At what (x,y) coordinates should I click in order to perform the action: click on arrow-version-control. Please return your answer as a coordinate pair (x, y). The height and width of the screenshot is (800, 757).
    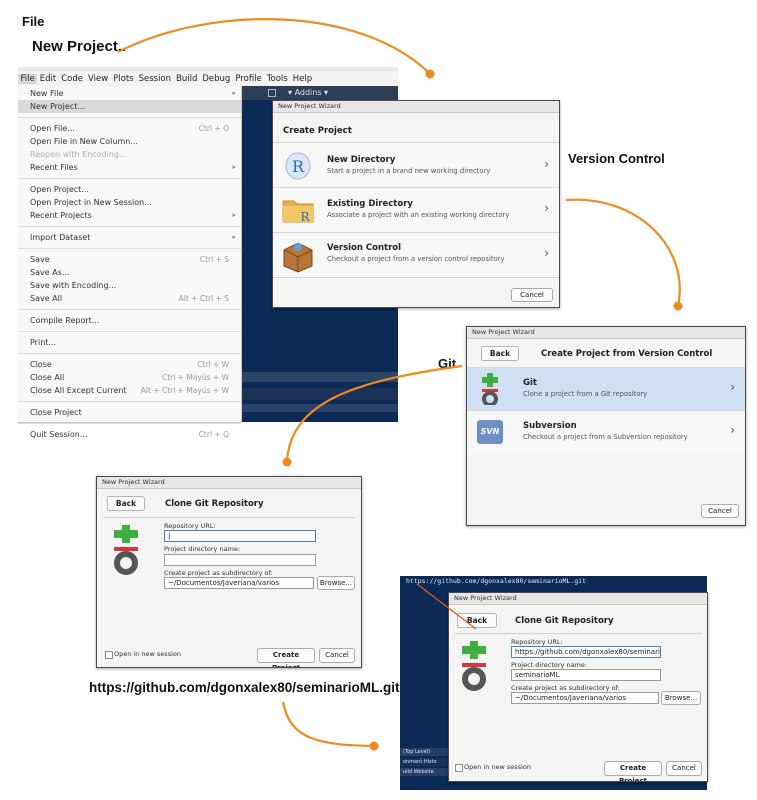
    Looking at the image, I should click on (623, 252).